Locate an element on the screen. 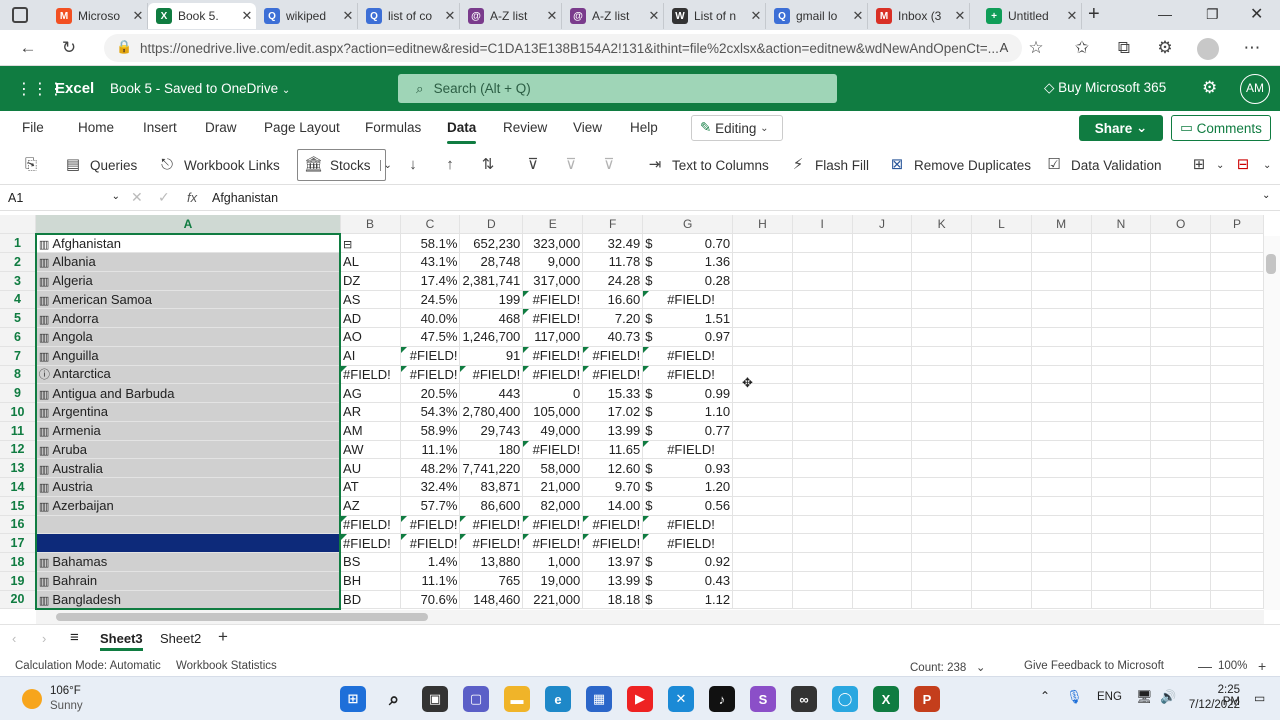  browser-tab: X Book 5. ✕ is located at coordinates (202, 16).